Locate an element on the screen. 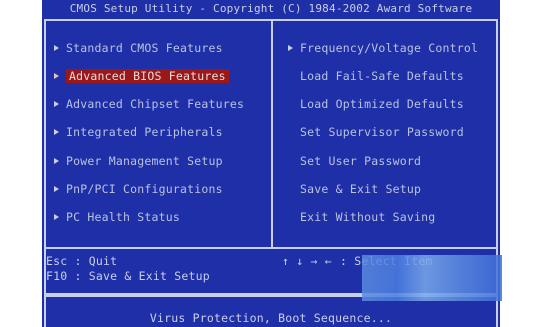 Image resolution: width=539 pixels, height=327 pixels. help-nav-arrows-icon: ↑ ↓ → ← is located at coordinates (307, 261).